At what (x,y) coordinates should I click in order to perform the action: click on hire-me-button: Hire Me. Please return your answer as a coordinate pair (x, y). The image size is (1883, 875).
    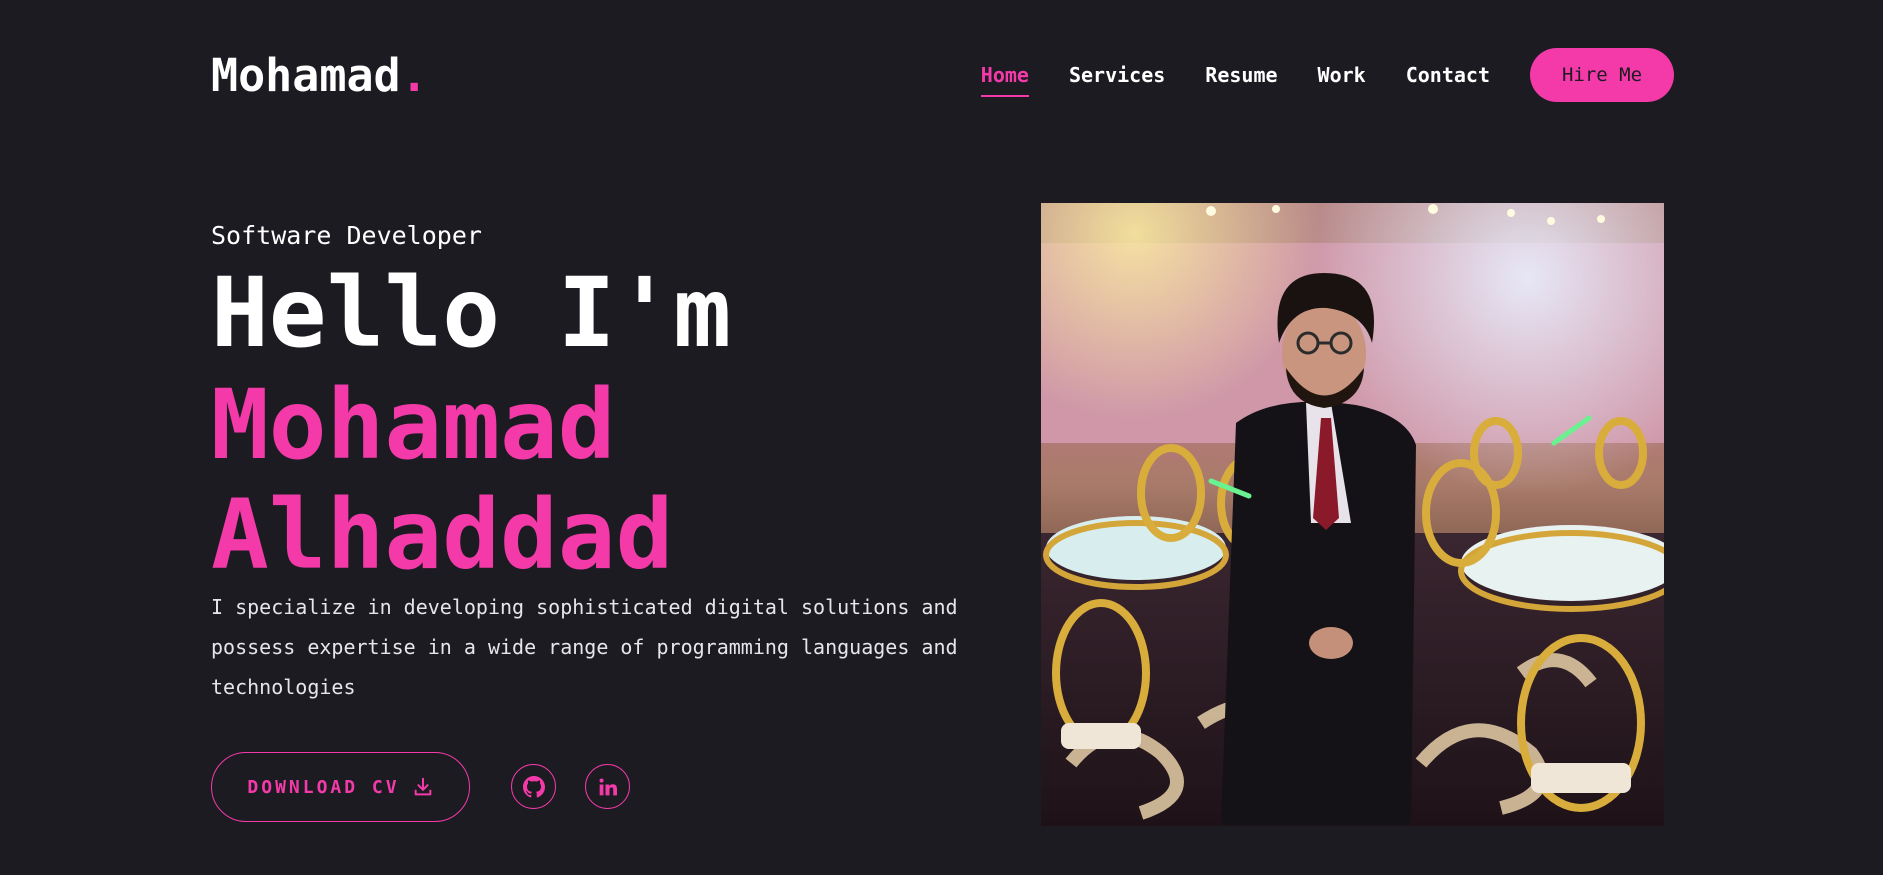
    Looking at the image, I should click on (1602, 75).